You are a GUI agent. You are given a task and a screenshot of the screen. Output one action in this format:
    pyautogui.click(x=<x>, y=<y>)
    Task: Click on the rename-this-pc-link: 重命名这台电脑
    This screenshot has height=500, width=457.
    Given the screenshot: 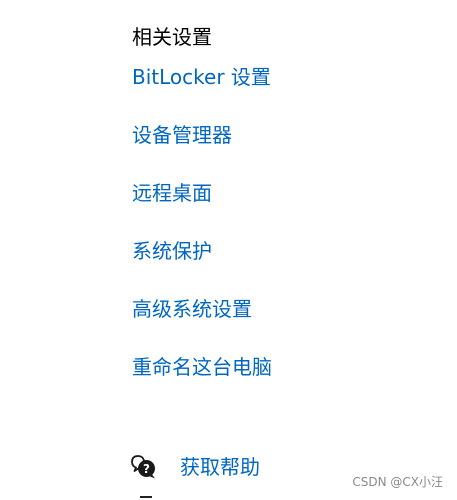 What is the action you would take?
    pyautogui.click(x=202, y=367)
    